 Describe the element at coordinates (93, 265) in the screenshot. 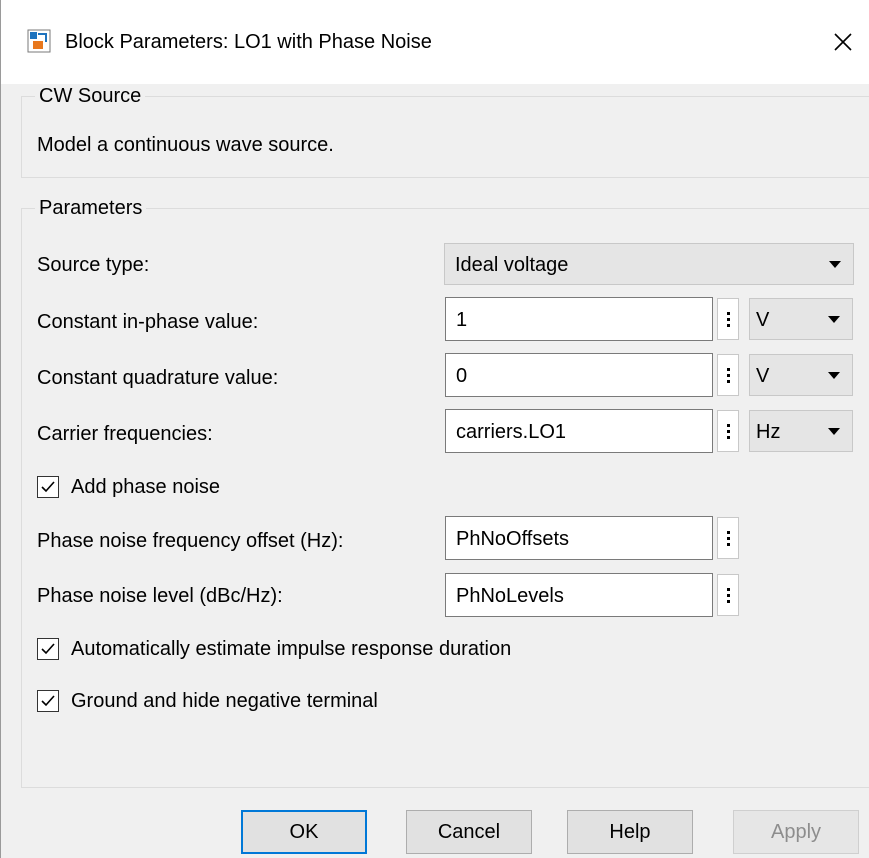

I see `source-type-label: Source type:` at that location.